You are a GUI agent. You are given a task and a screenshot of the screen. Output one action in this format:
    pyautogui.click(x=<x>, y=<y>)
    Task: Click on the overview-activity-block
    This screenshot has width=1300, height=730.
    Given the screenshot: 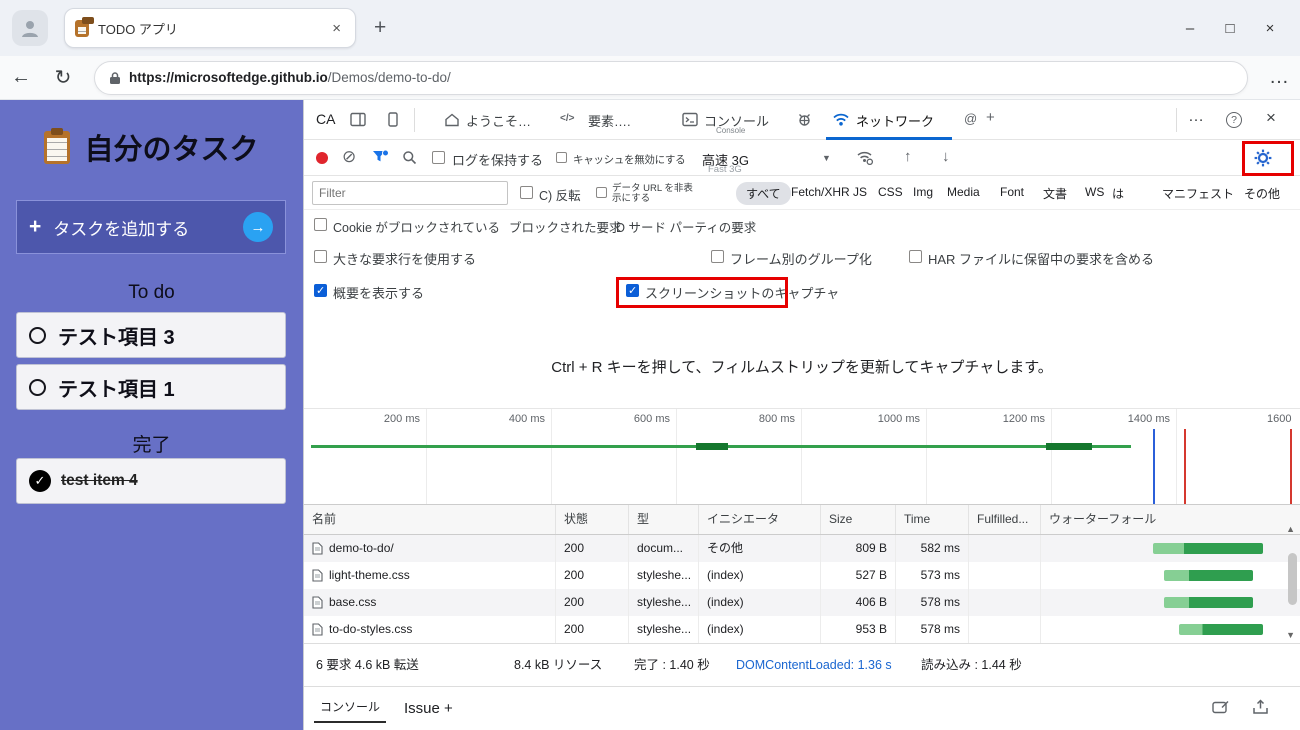 What is the action you would take?
    pyautogui.click(x=1069, y=446)
    